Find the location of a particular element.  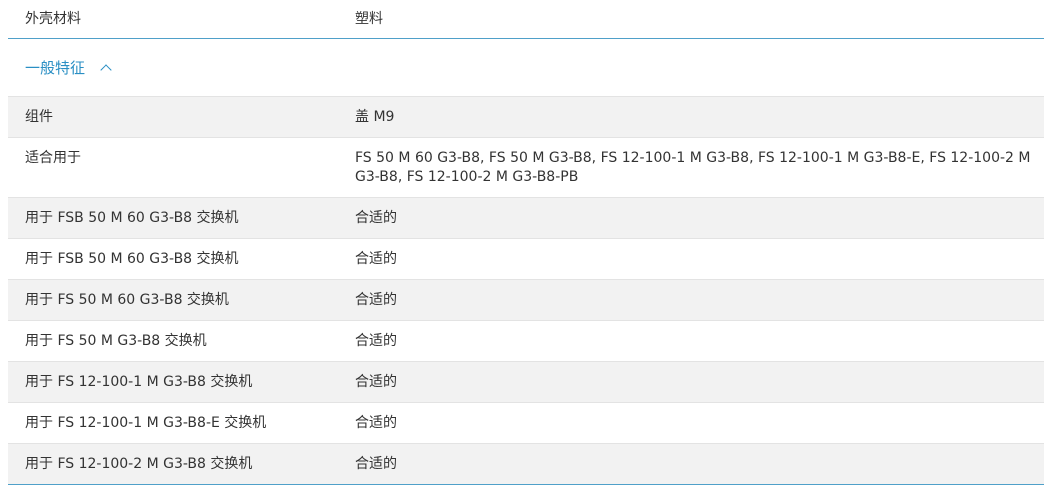

table-row: 用于 FS 50 M 60 G3-B8 交换机 合适的 is located at coordinates (526, 299).